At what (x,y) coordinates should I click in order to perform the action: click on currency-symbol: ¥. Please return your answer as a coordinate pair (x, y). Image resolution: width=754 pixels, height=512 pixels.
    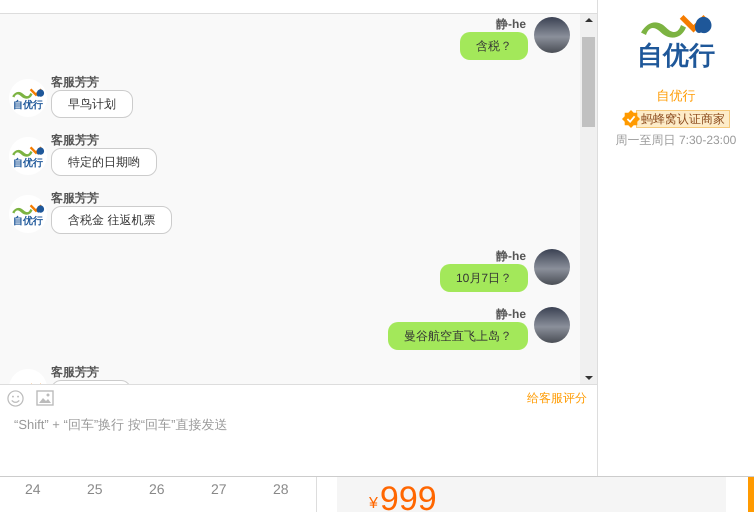
    Looking at the image, I should click on (373, 503).